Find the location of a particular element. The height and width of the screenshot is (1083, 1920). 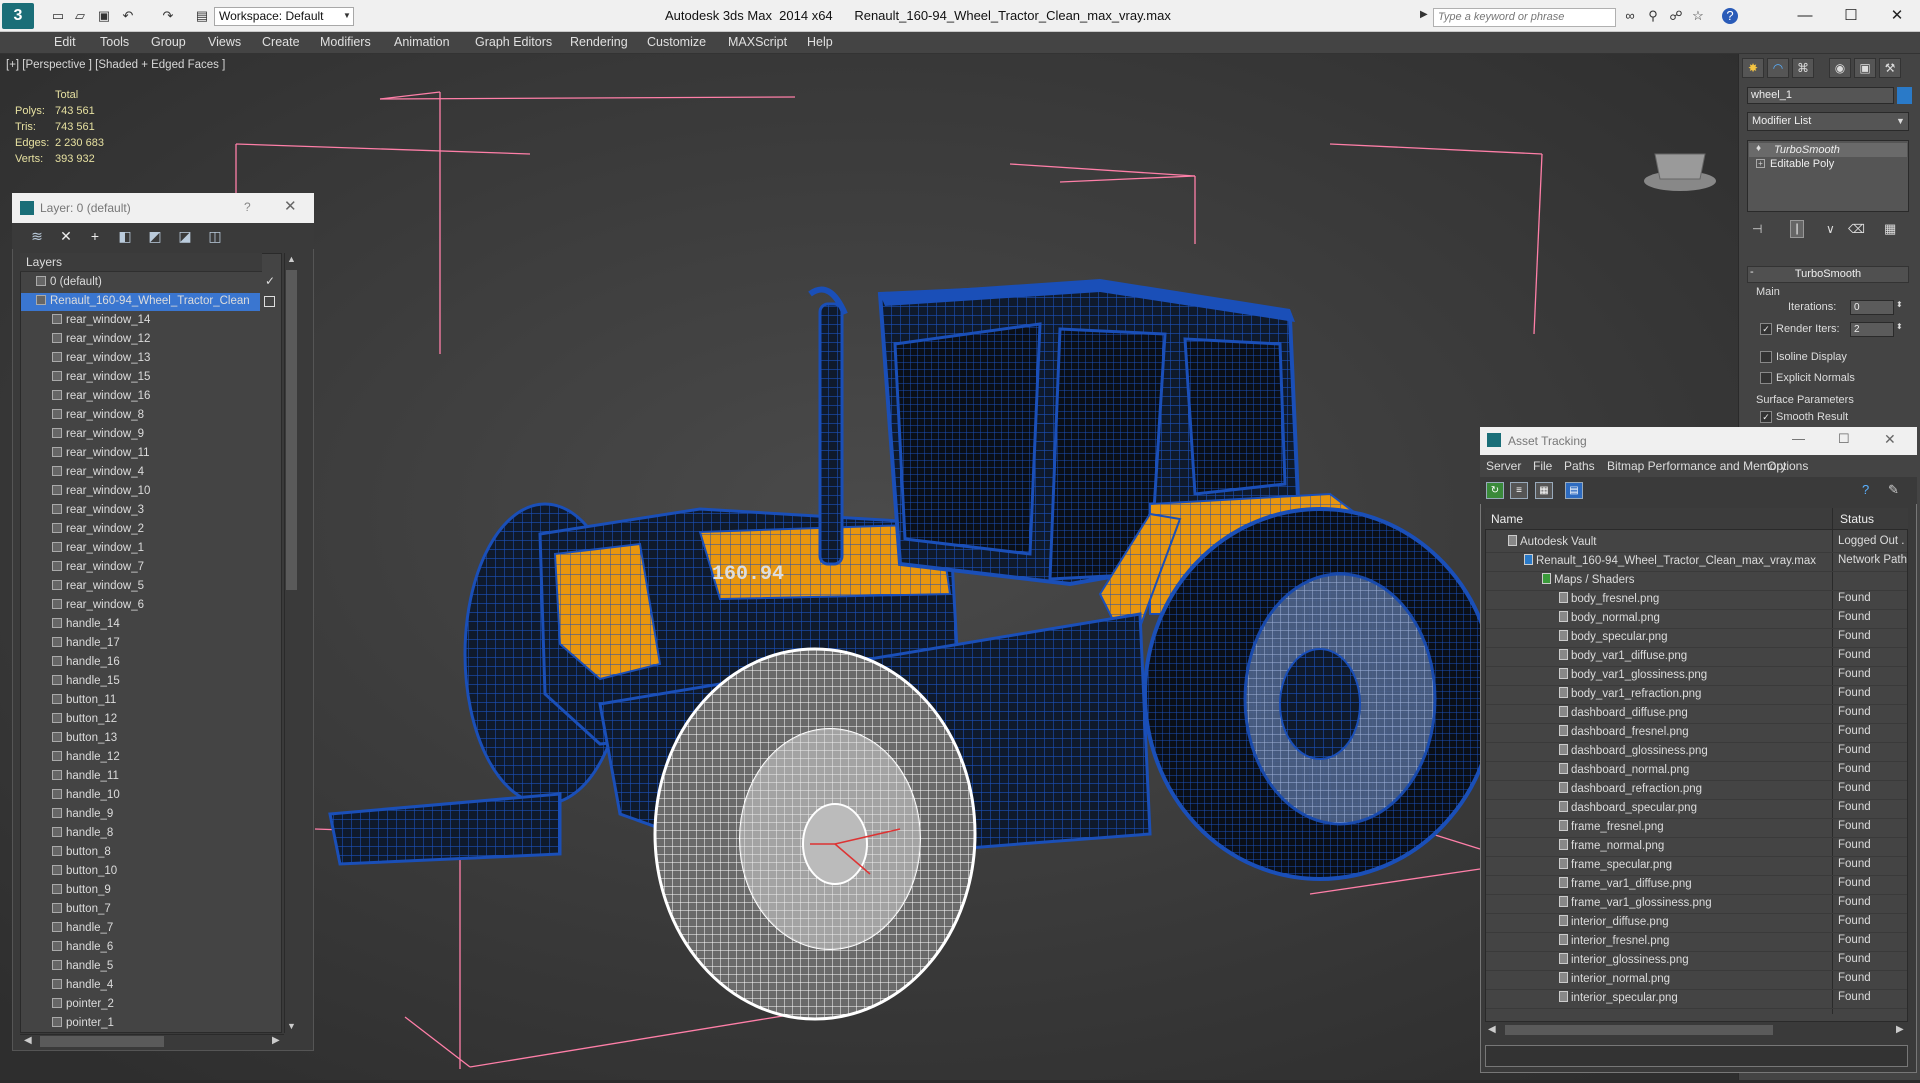

asset-minimize-button: — is located at coordinates (1798, 438).